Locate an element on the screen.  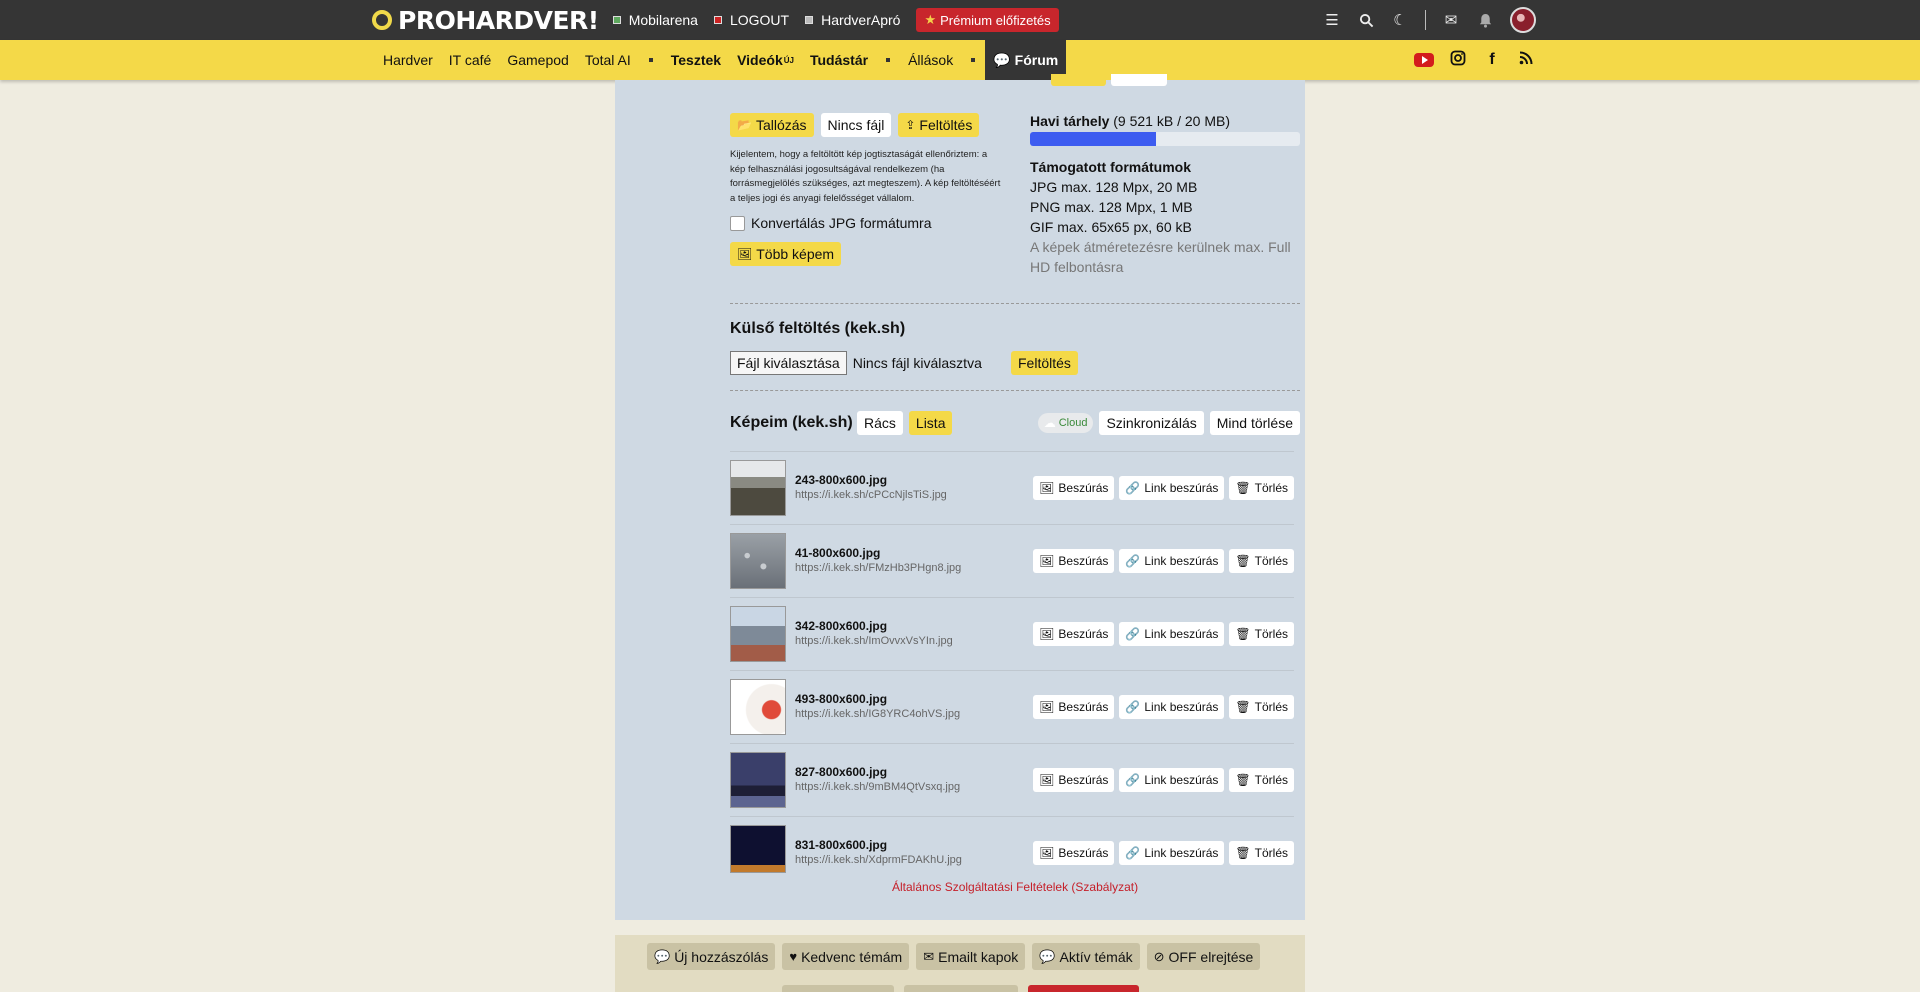
choose-file-button: Fájl kiválasztása is located at coordinates (788, 363).